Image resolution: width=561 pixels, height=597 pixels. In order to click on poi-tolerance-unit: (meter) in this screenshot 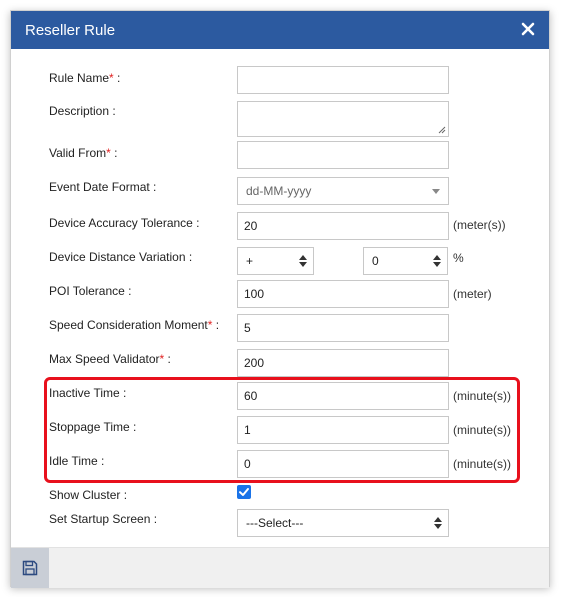, I will do `click(472, 294)`.